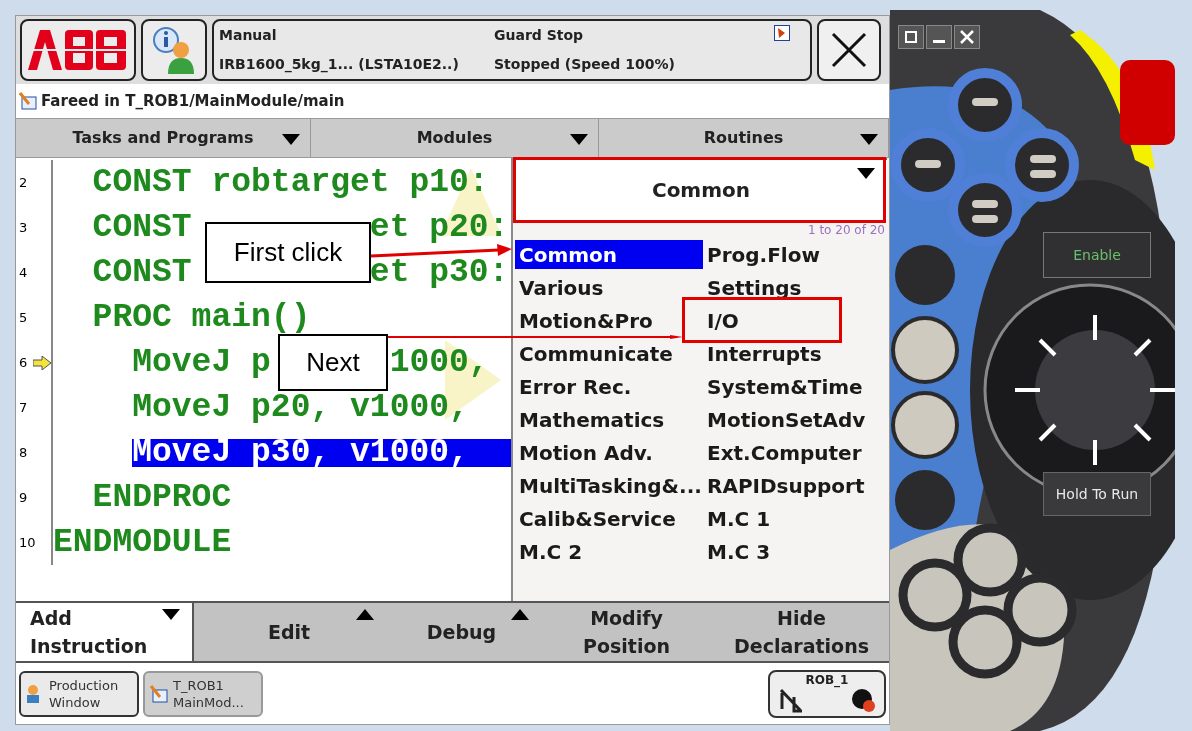 The height and width of the screenshot is (731, 1192). I want to click on close-button, so click(849, 50).